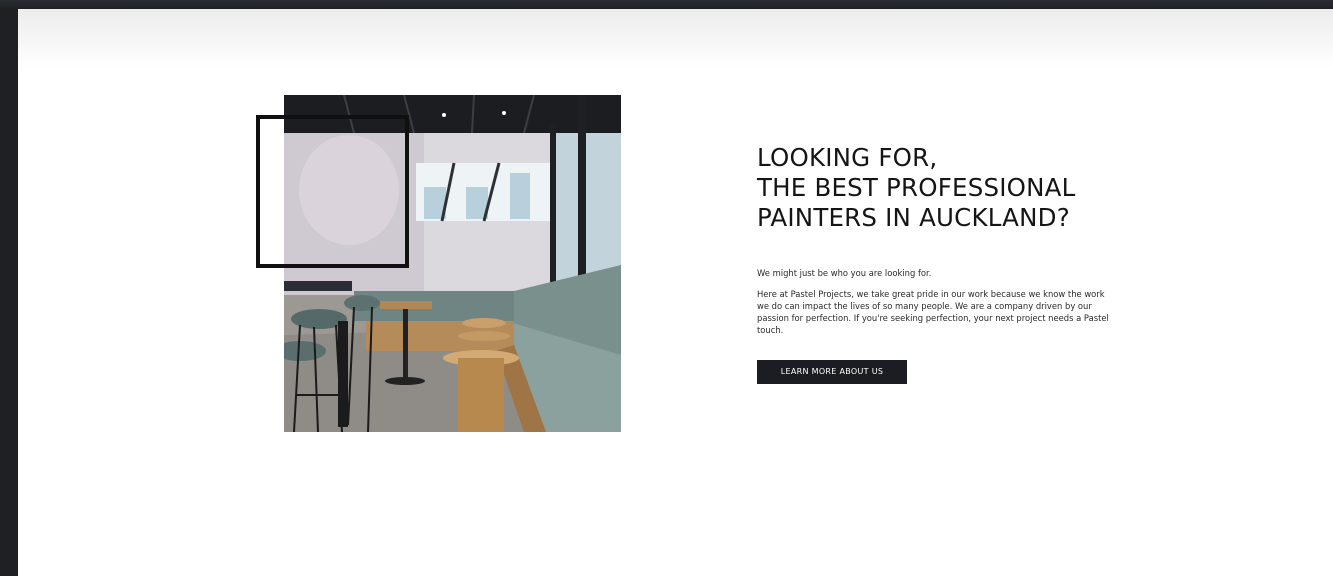 This screenshot has width=1333, height=576. I want to click on heading-line-1: LOOKING FOR,, so click(847, 157).